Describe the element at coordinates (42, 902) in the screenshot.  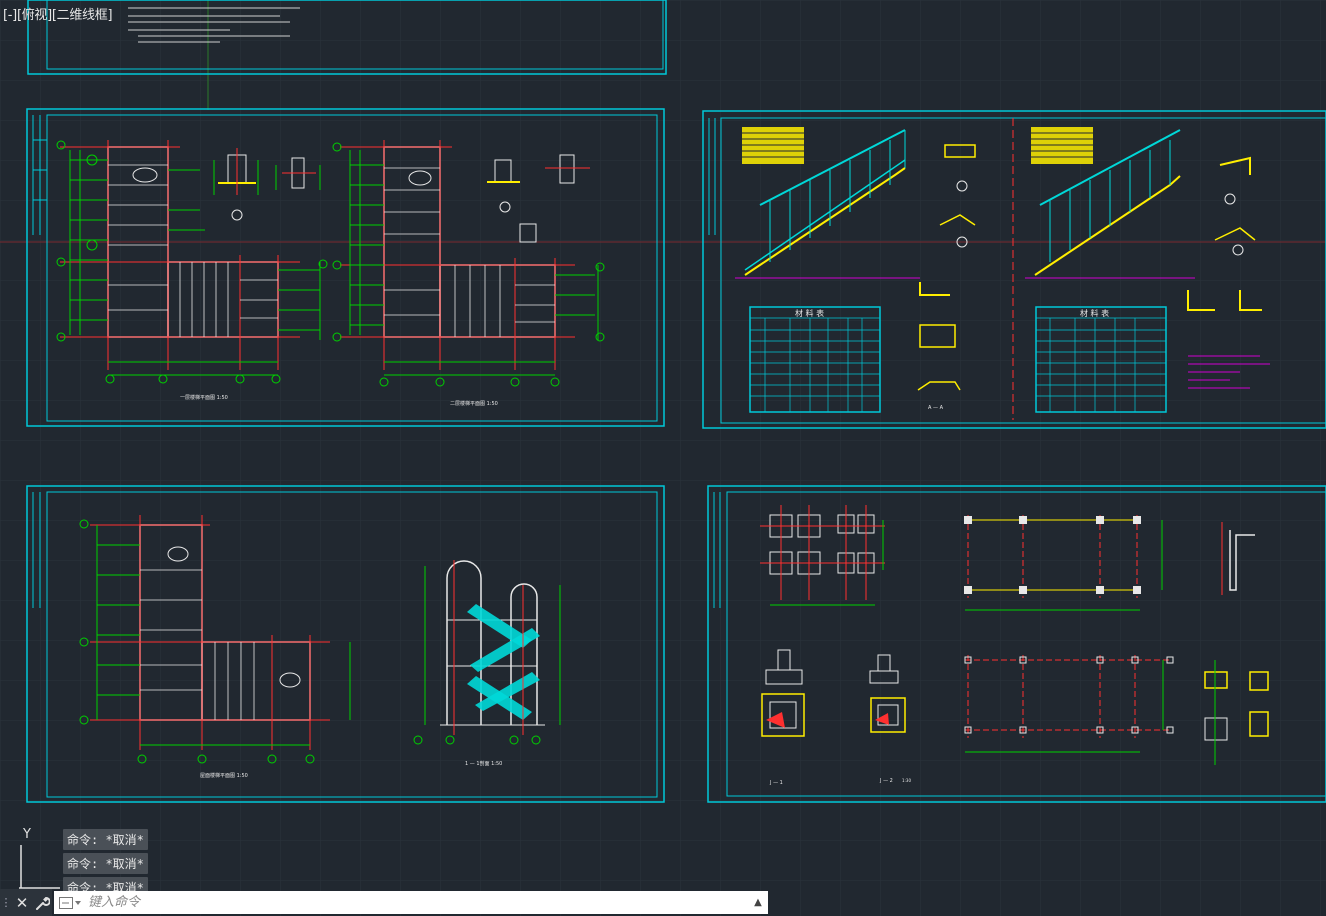
I see `wrench-icon` at that location.